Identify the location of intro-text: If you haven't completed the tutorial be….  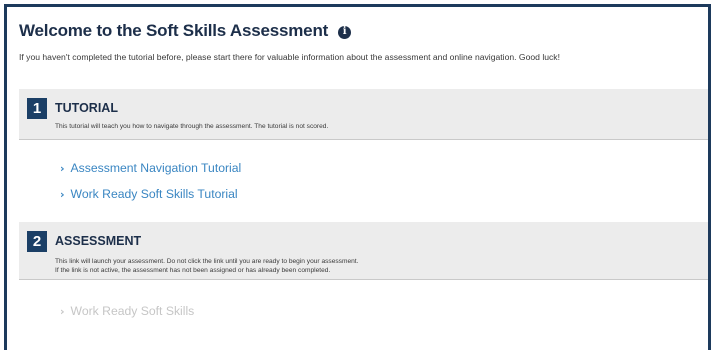
(289, 57).